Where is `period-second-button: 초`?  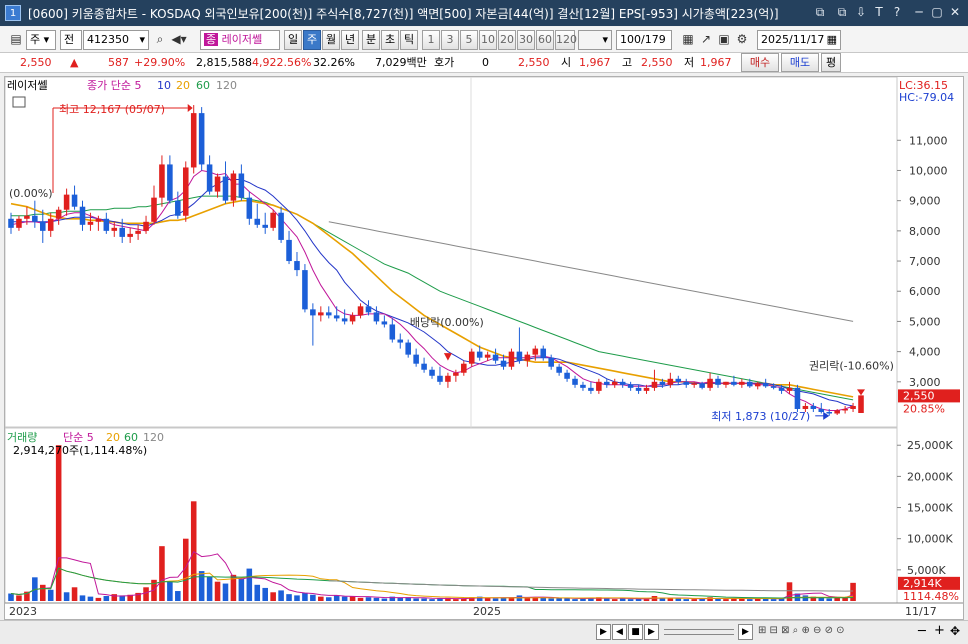 period-second-button: 초 is located at coordinates (390, 40).